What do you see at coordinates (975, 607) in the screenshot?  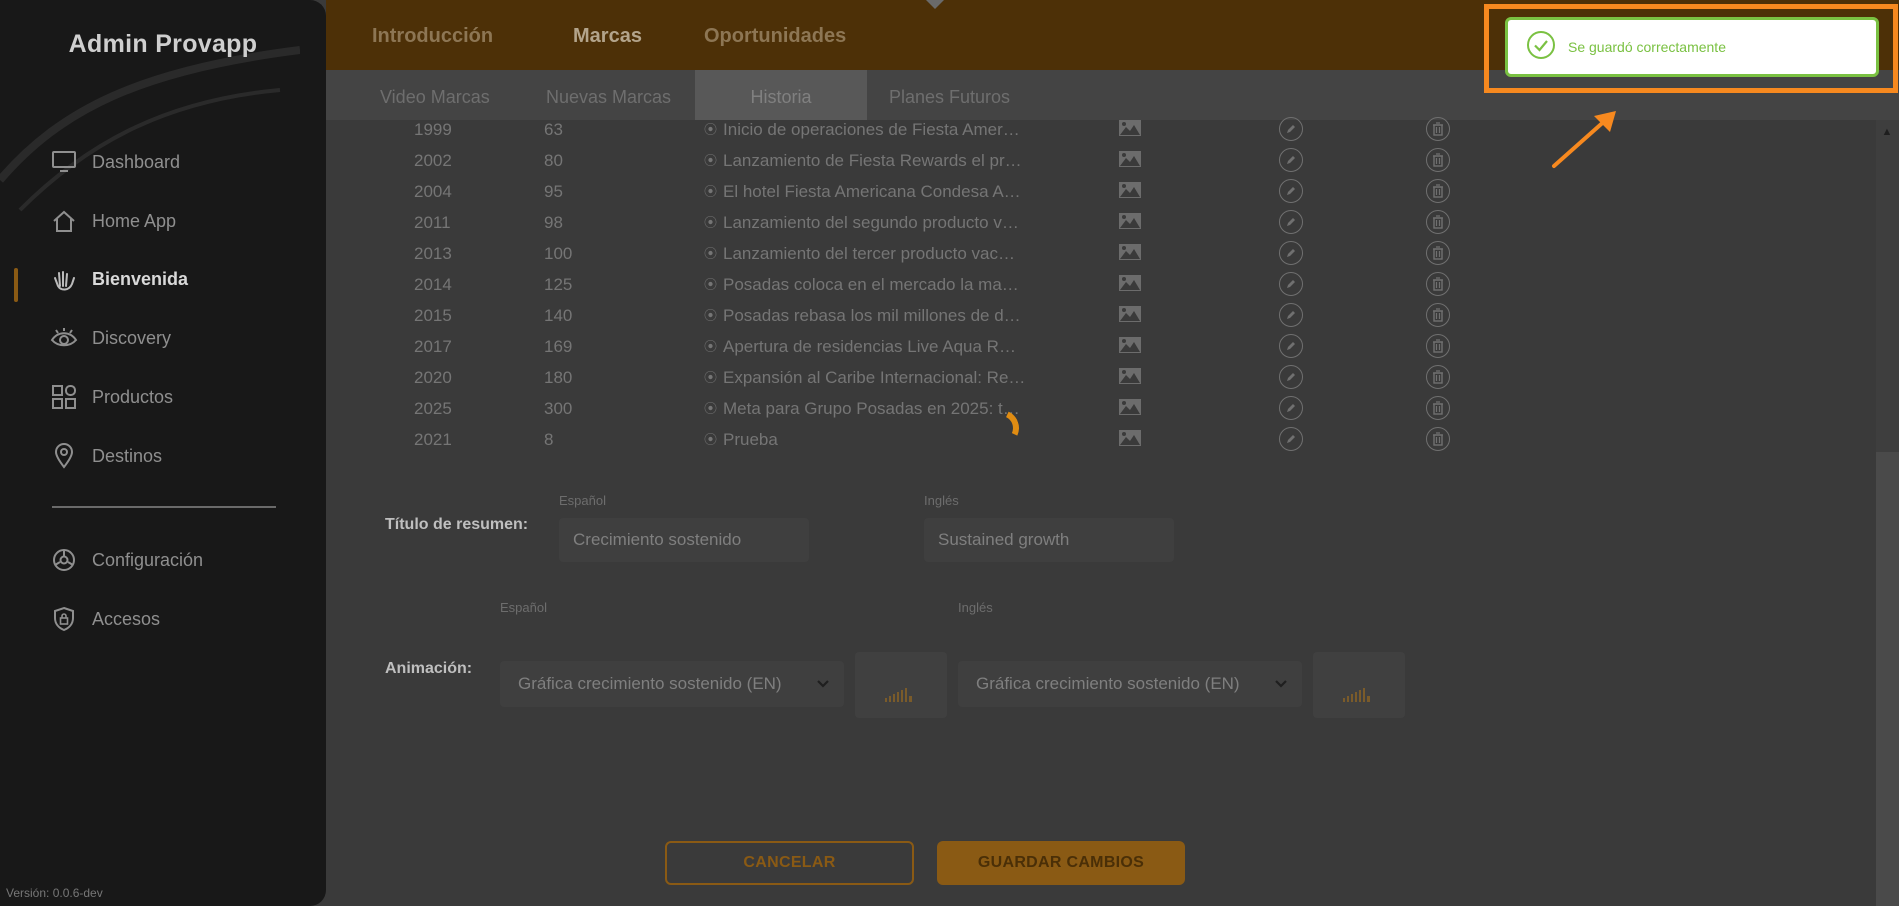 I see `animation-en-label: Inglés` at bounding box center [975, 607].